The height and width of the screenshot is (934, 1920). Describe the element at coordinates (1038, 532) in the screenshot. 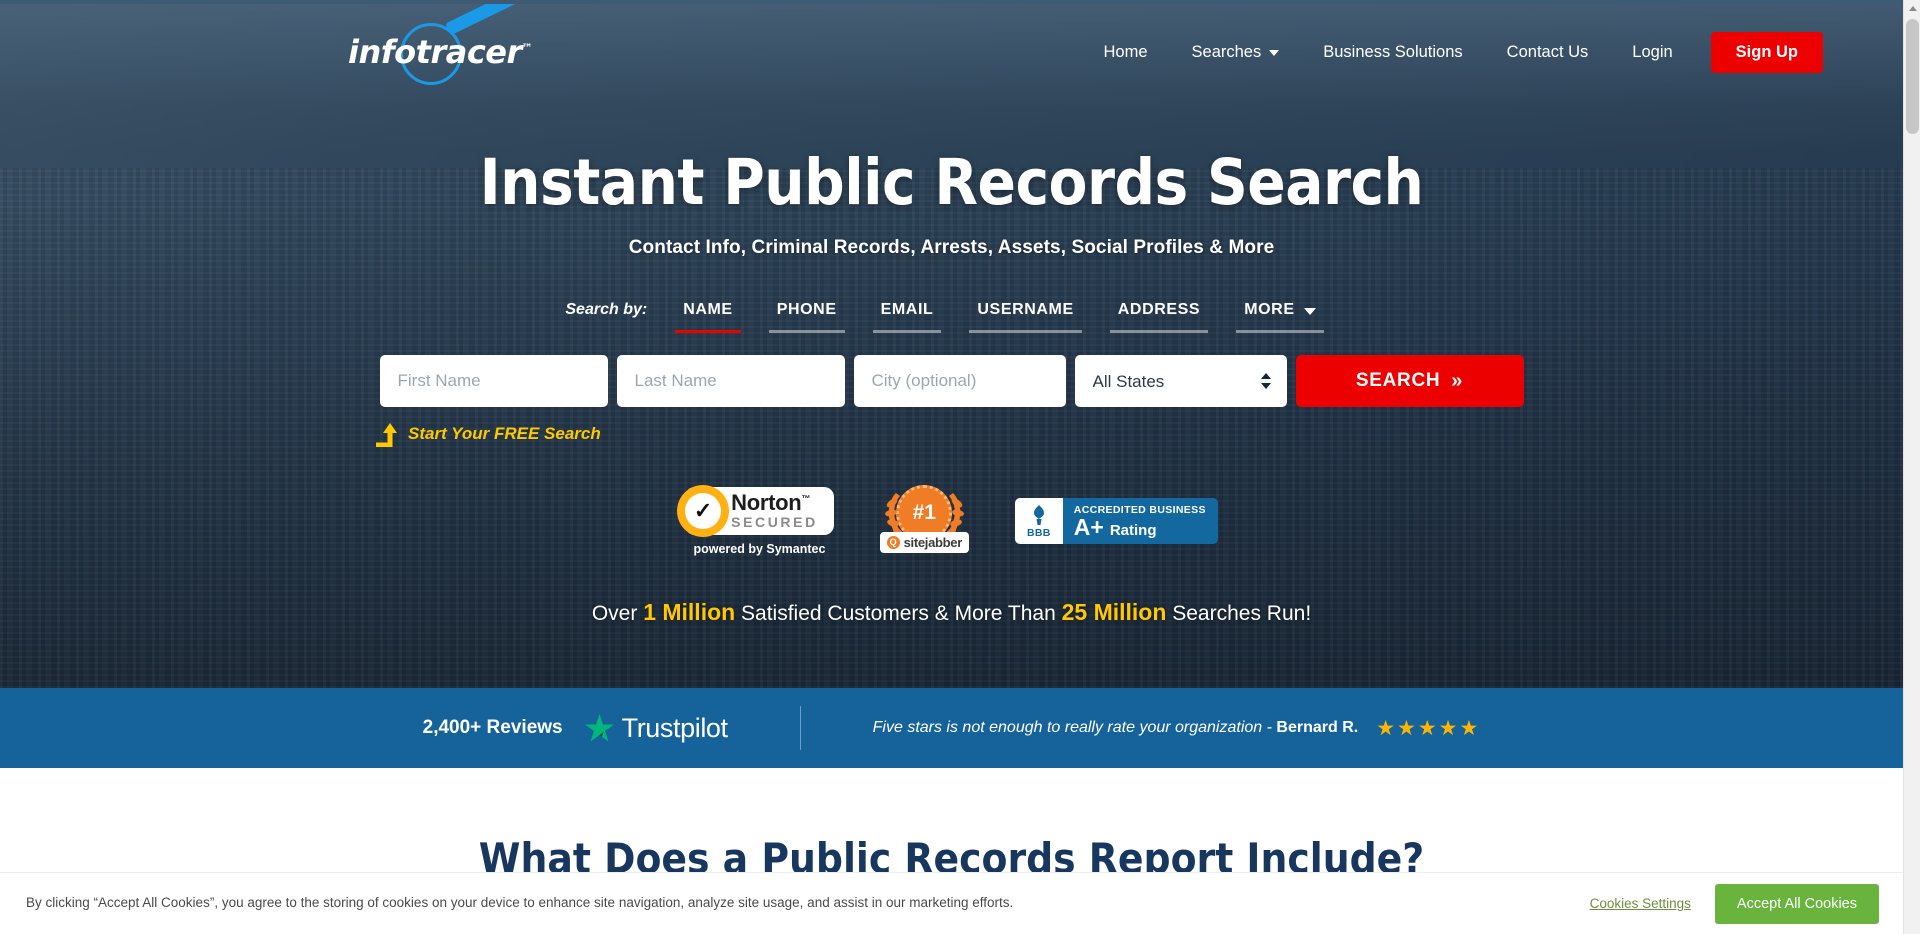

I see `bbb-short-label: BBB` at that location.